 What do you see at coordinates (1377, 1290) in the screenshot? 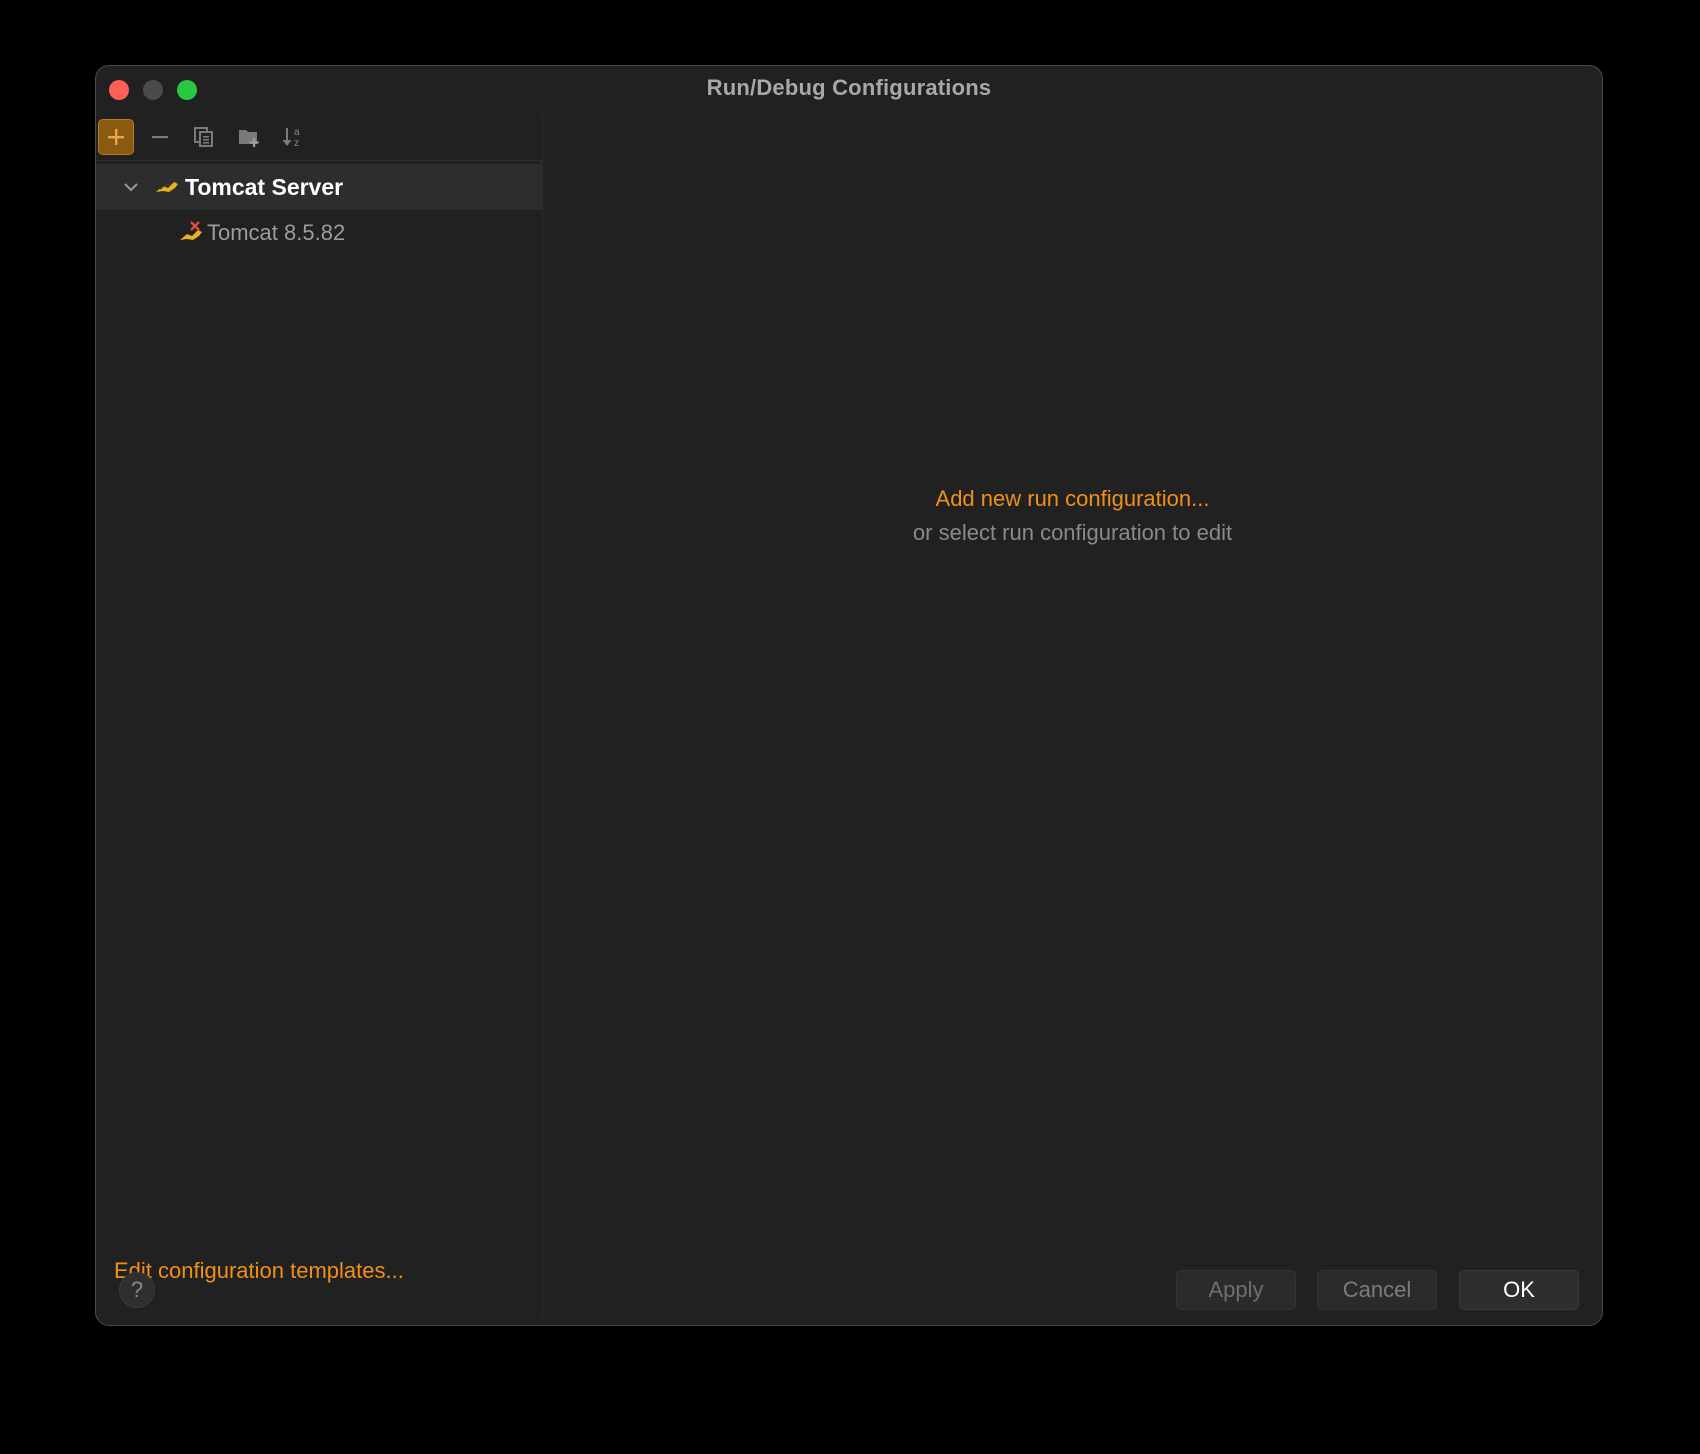
I see `cancel-button: Cancel` at bounding box center [1377, 1290].